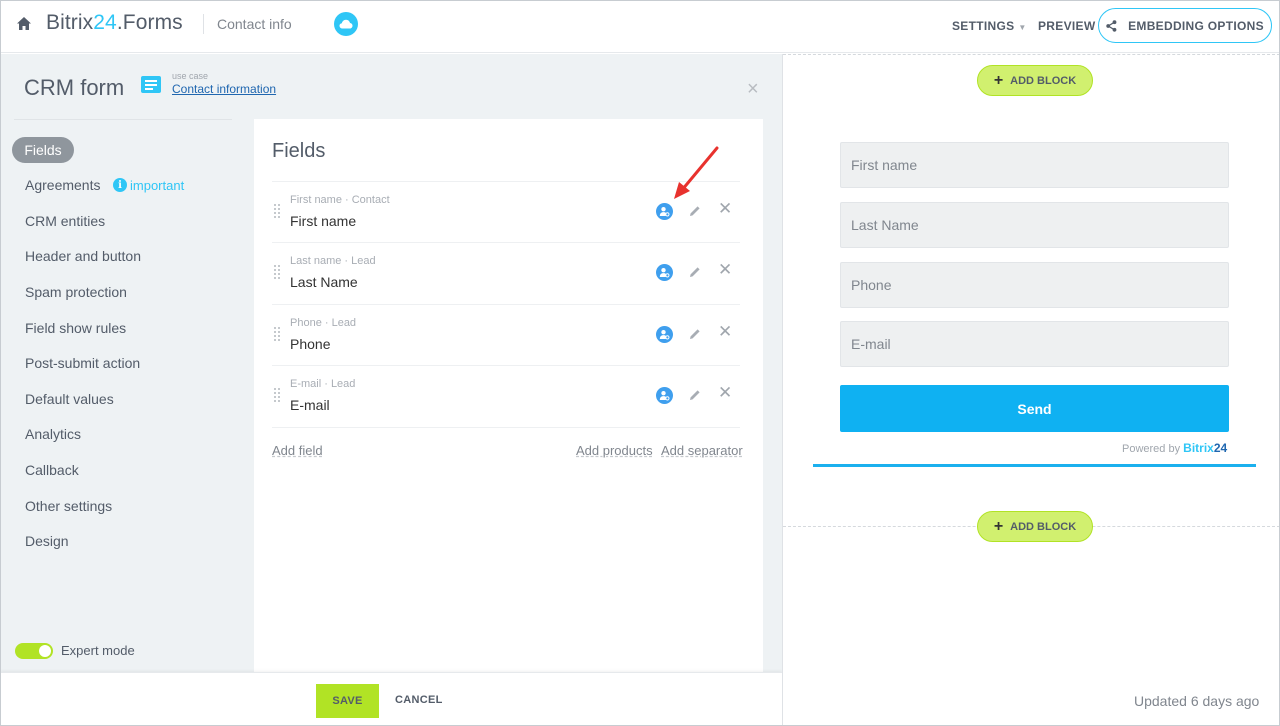 The image size is (1280, 726). I want to click on nav-item-analytics: Analytics, so click(53, 434).